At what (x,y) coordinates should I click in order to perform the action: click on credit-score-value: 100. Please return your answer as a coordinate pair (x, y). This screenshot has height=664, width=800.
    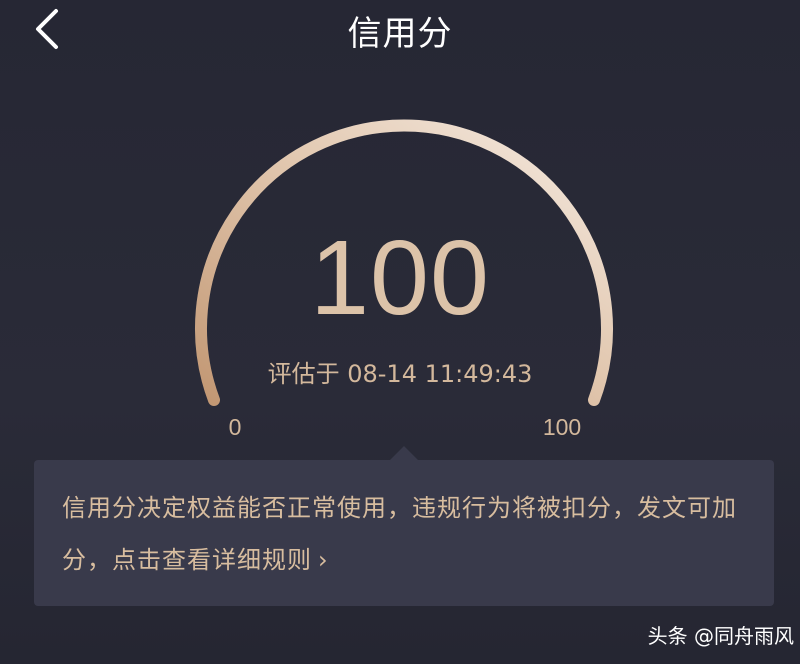
    Looking at the image, I should click on (400, 278).